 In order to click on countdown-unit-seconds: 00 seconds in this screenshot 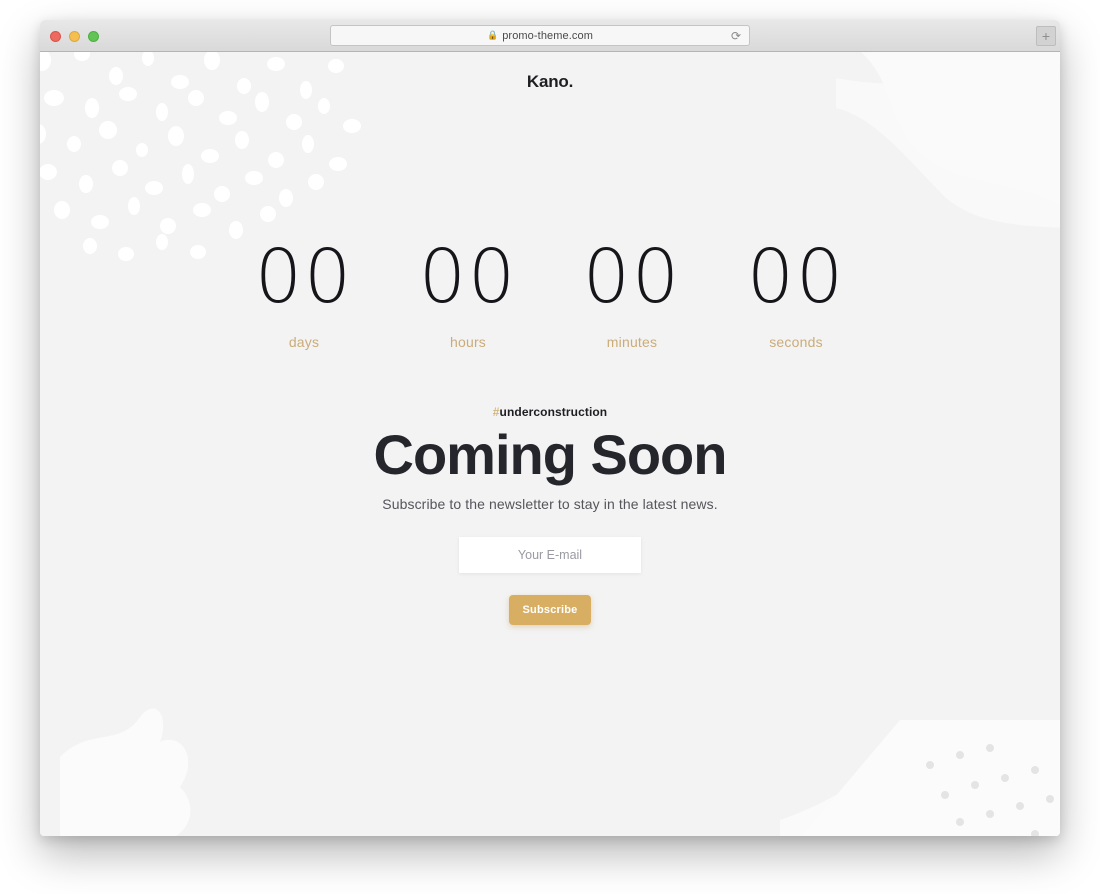, I will do `click(796, 295)`.